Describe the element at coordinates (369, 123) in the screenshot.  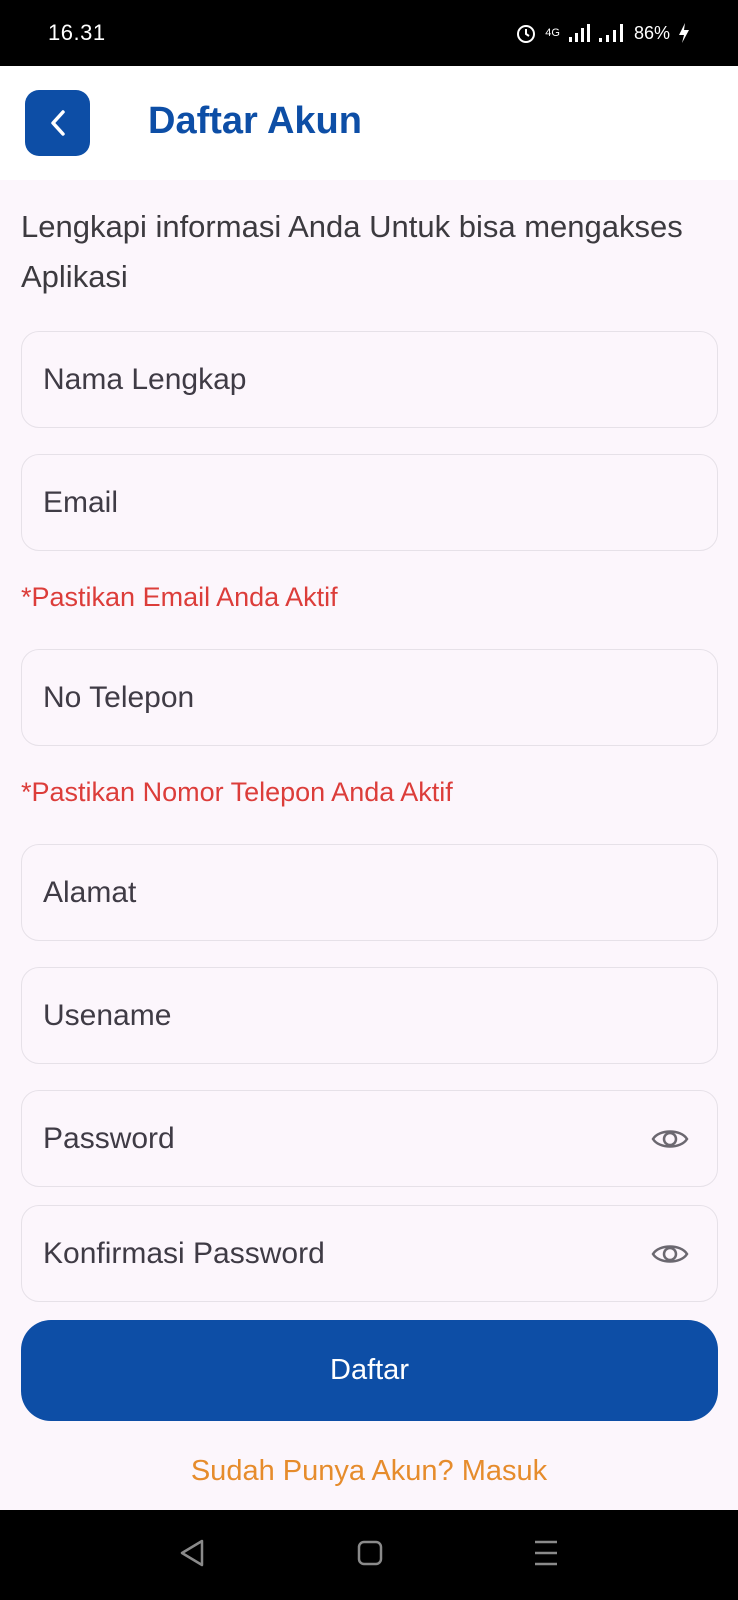
I see `app-header: Daftar Akun` at that location.